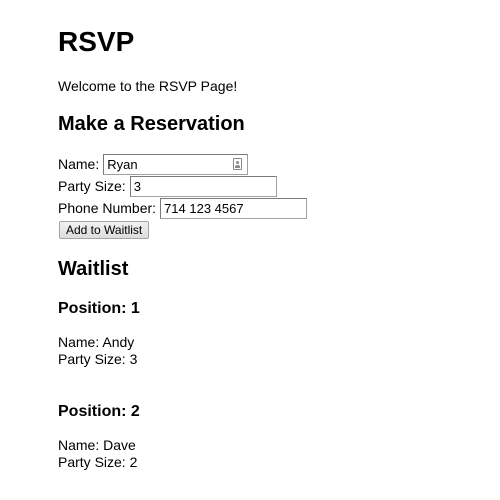 Image resolution: width=500 pixels, height=500 pixels. I want to click on phone-input-value: 714 123 4567, so click(204, 208).